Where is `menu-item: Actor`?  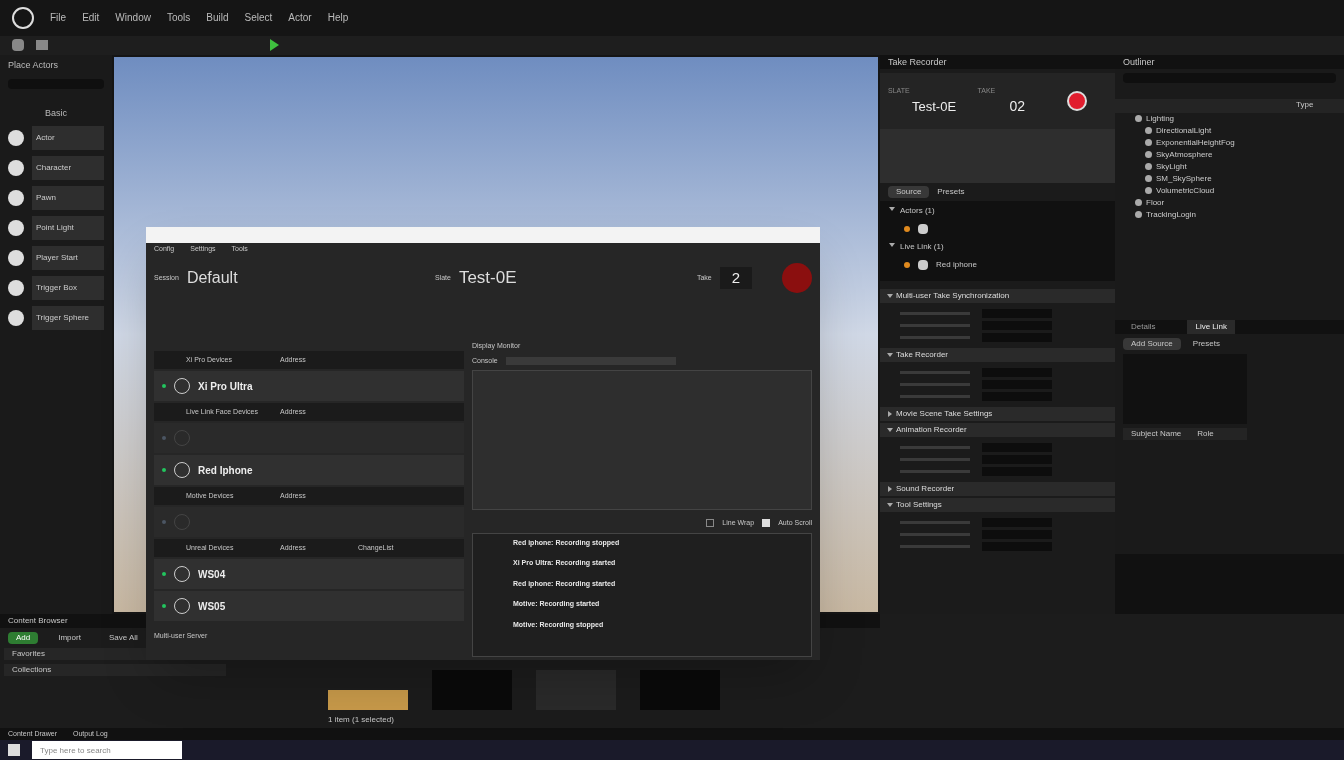 menu-item: Actor is located at coordinates (300, 18).